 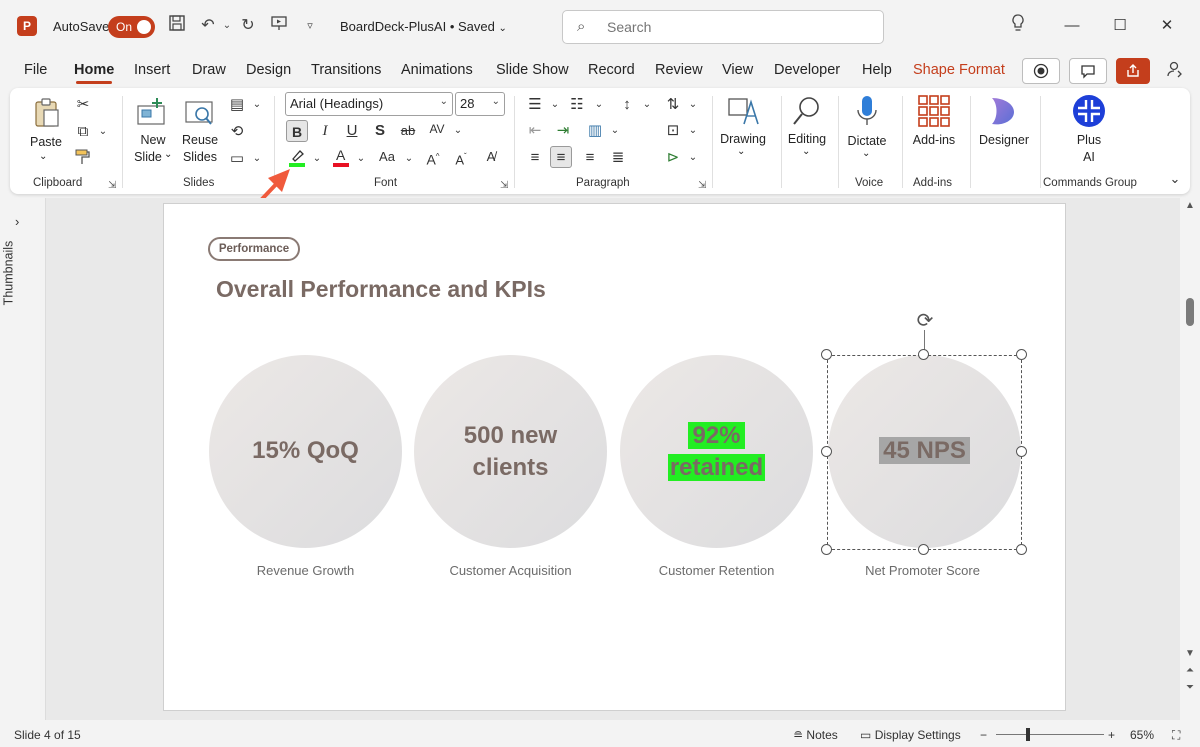 I want to click on columns-dropdown-icon: ⌄, so click(x=615, y=131).